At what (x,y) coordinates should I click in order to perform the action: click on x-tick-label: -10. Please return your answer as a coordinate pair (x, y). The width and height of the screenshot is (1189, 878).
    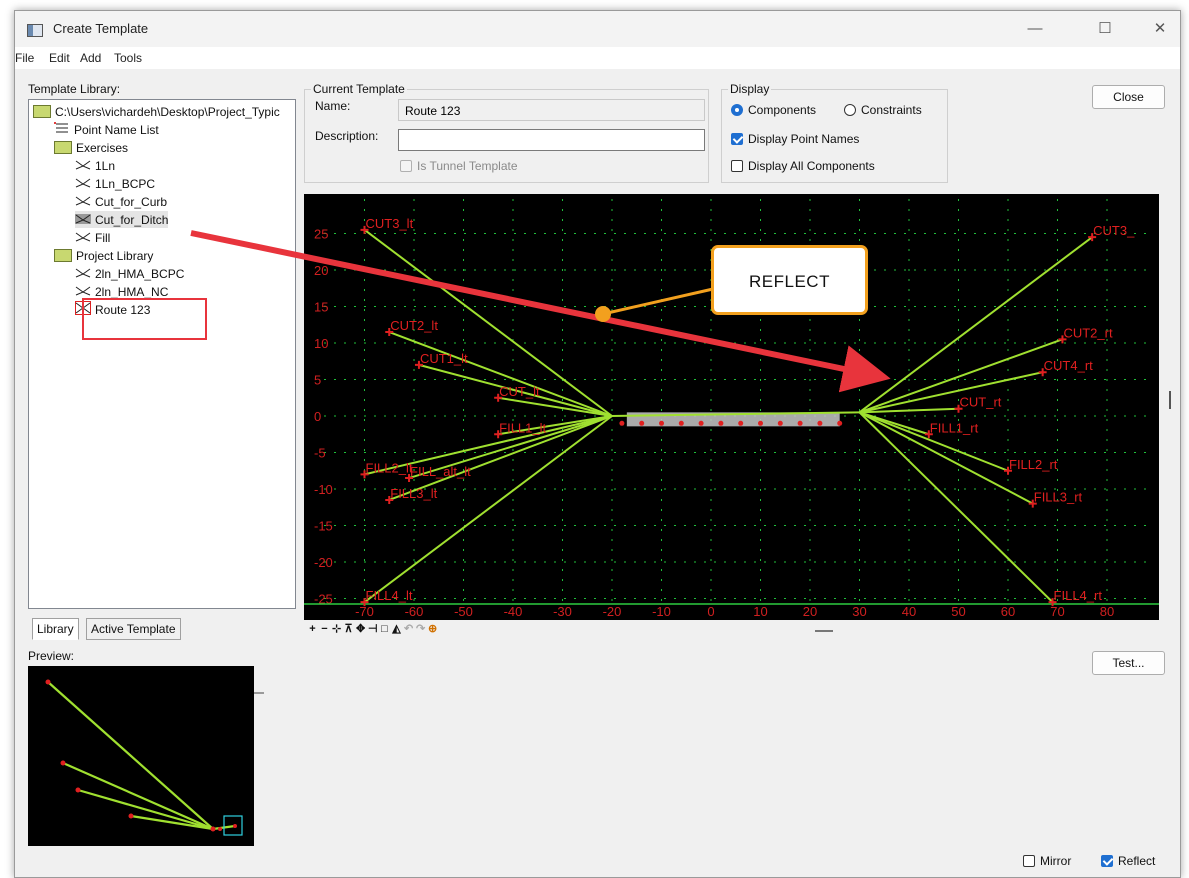
    Looking at the image, I should click on (661, 611).